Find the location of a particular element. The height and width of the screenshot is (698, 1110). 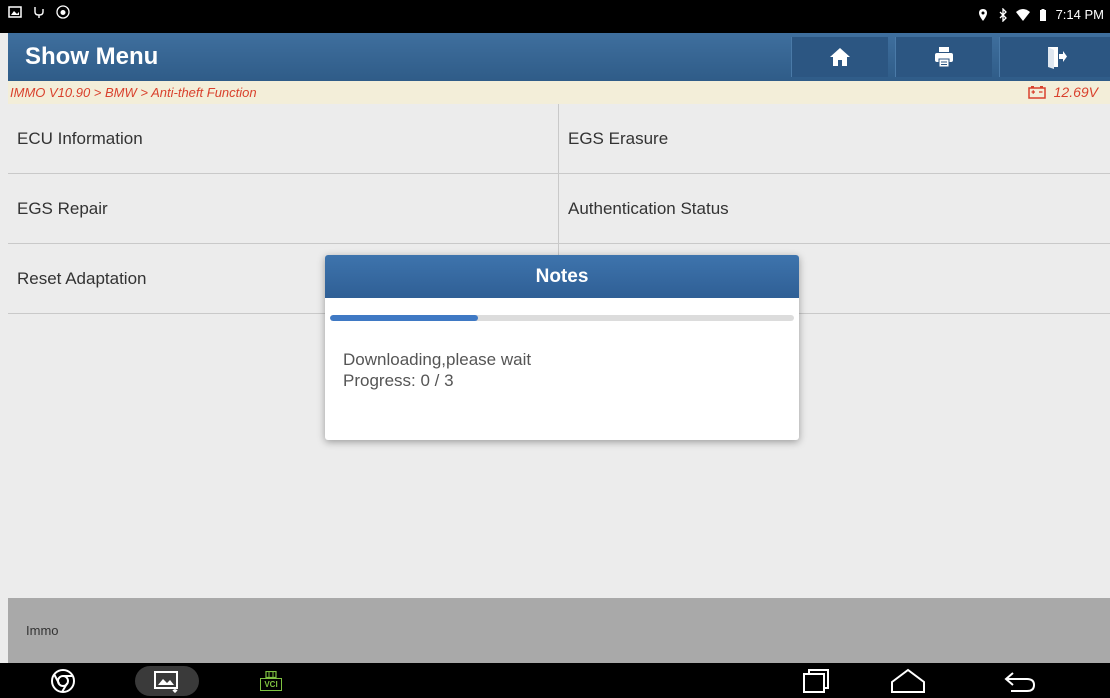

back-icon is located at coordinates (1020, 682).